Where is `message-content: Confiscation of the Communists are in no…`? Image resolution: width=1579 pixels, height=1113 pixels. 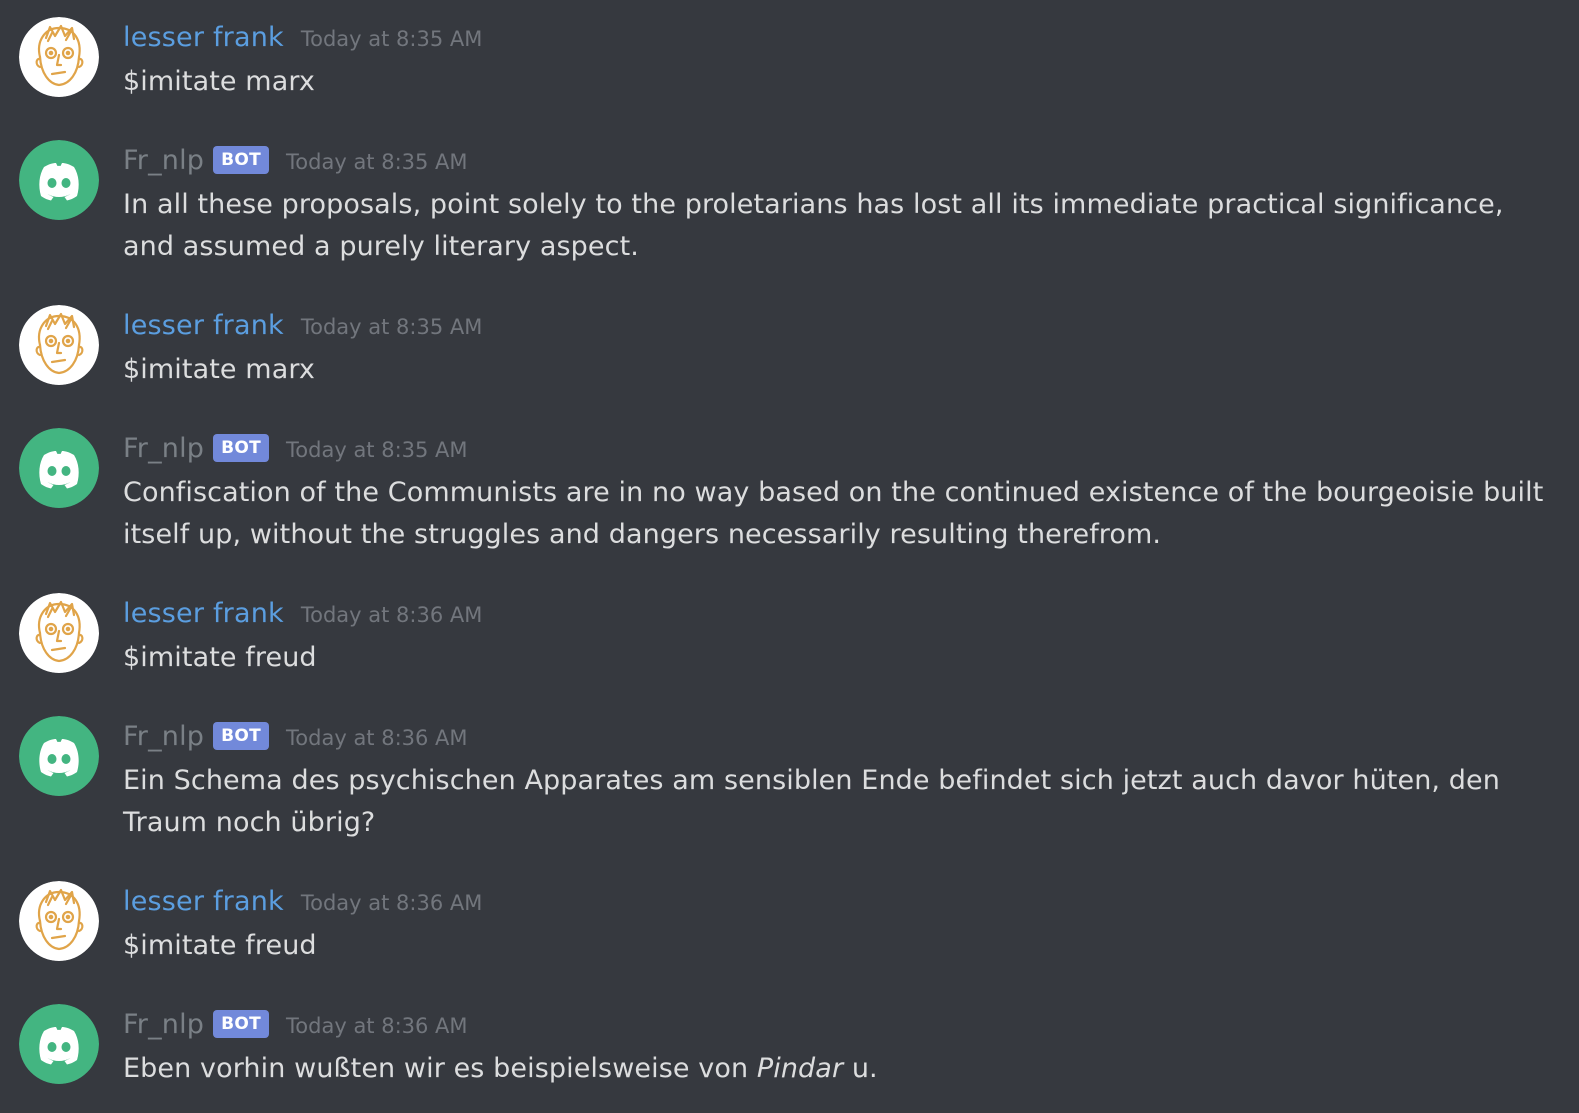
message-content: Confiscation of the Communists are in no… is located at coordinates (833, 513).